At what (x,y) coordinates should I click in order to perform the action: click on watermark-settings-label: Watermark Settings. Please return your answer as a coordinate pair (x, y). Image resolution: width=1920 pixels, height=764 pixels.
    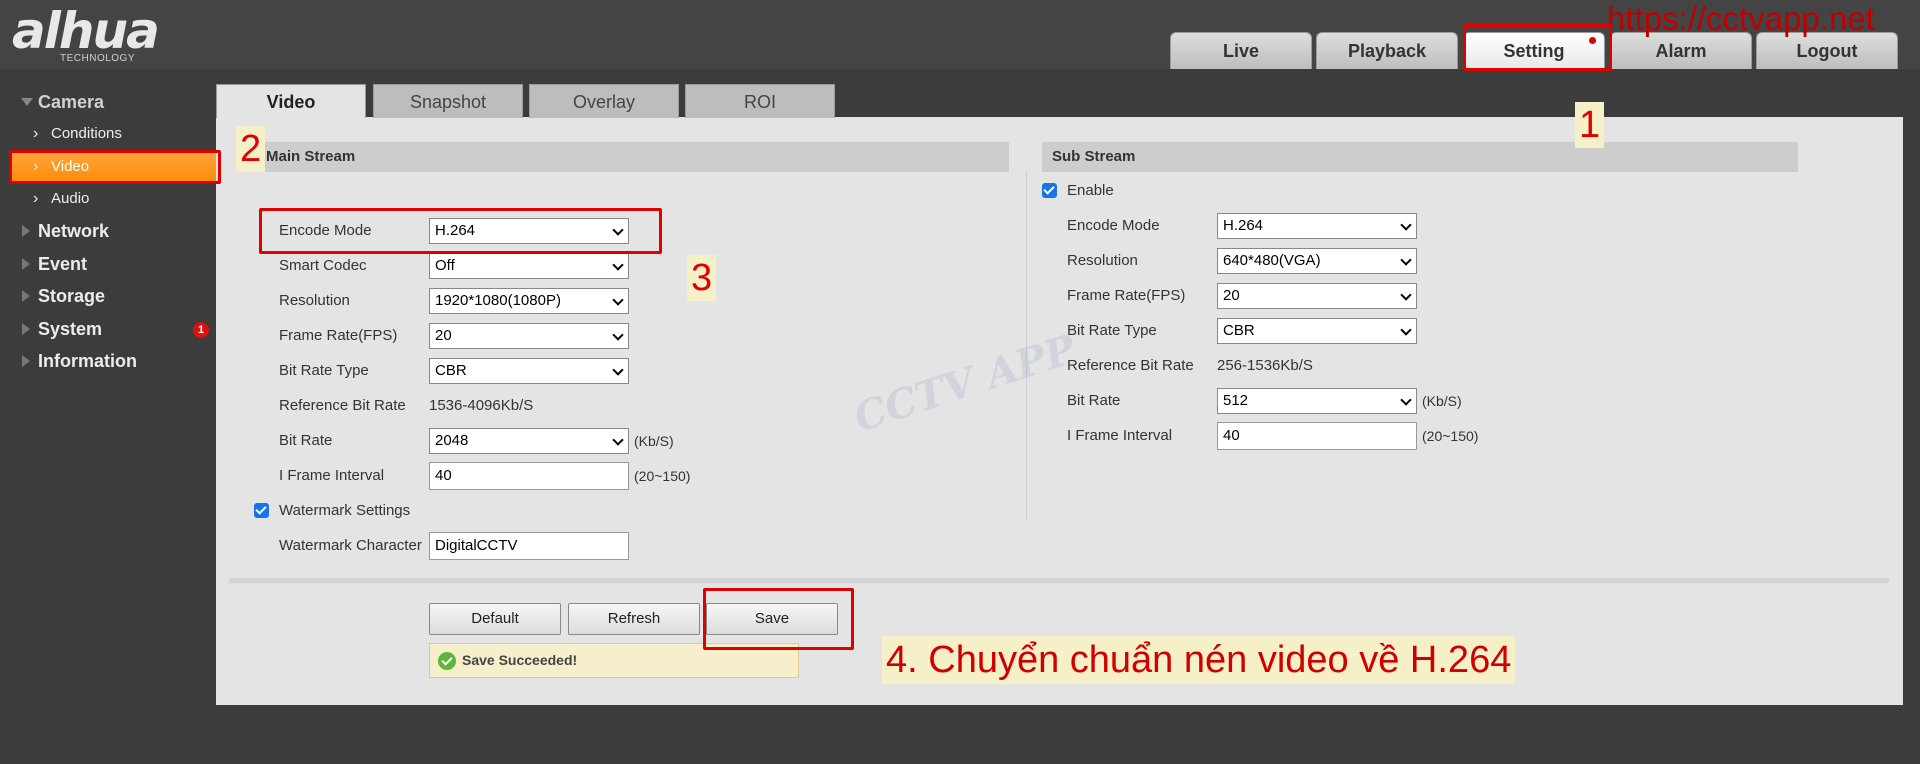
    Looking at the image, I should click on (345, 510).